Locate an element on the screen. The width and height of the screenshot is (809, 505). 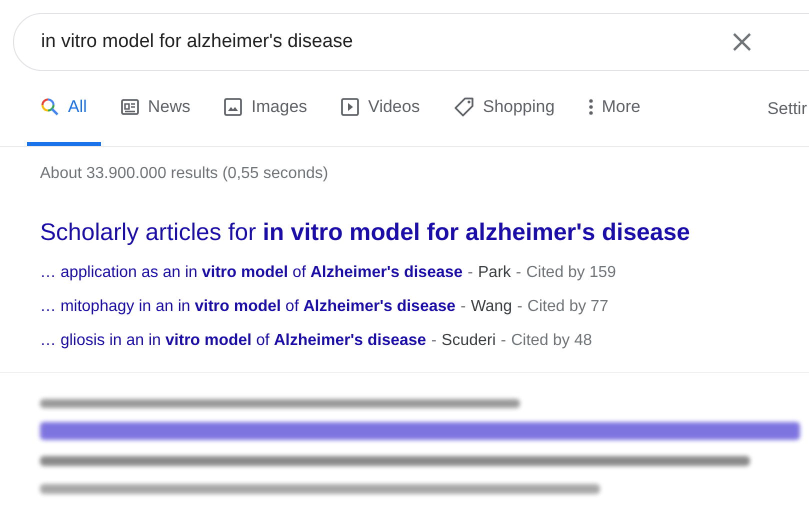
tab: Images is located at coordinates (266, 108).